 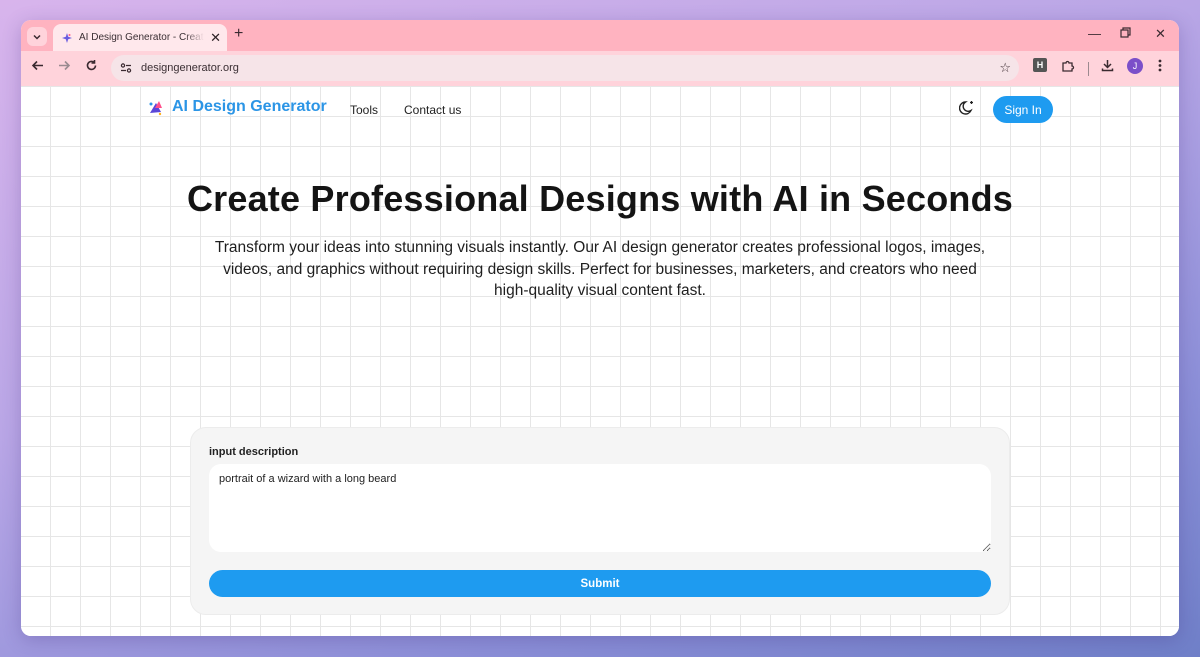 I want to click on minimize-icon: —, so click(x=1094, y=33).